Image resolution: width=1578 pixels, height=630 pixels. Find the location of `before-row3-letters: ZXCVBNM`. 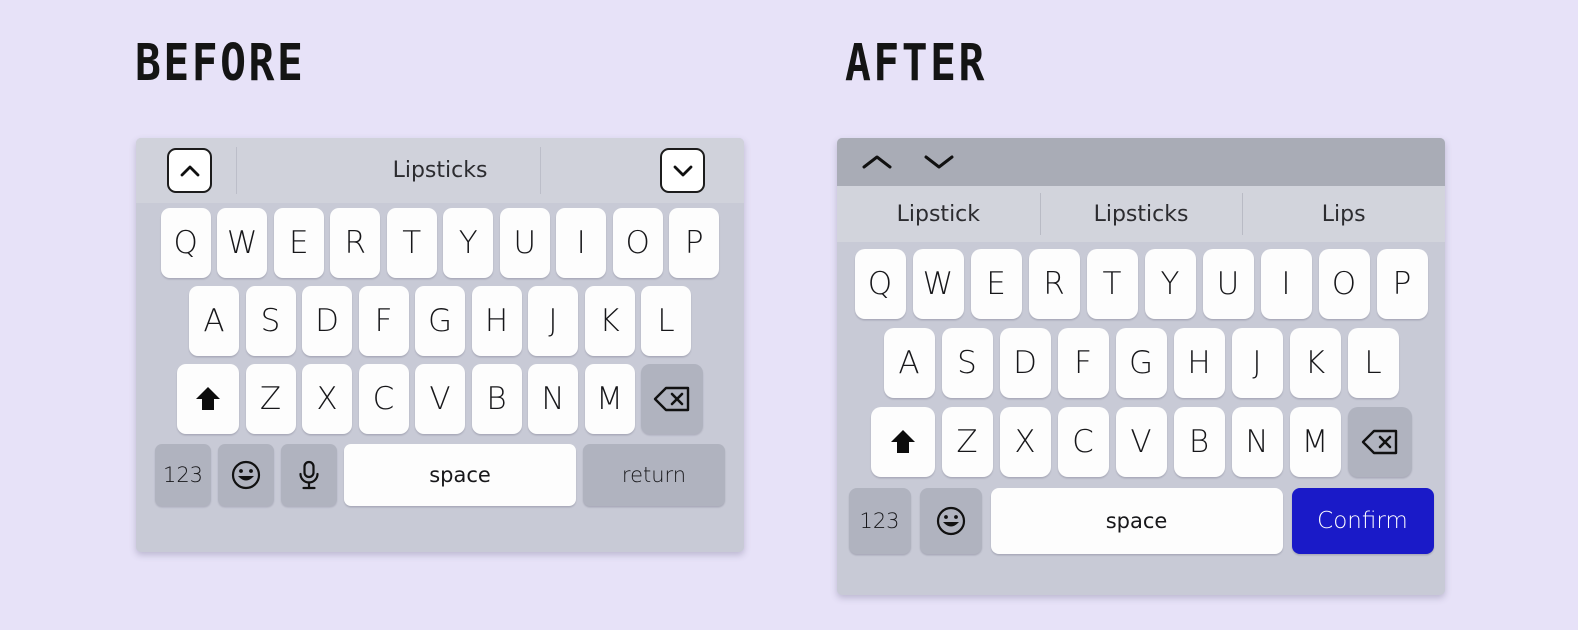

before-row3-letters: ZXCVBNM is located at coordinates (440, 399).